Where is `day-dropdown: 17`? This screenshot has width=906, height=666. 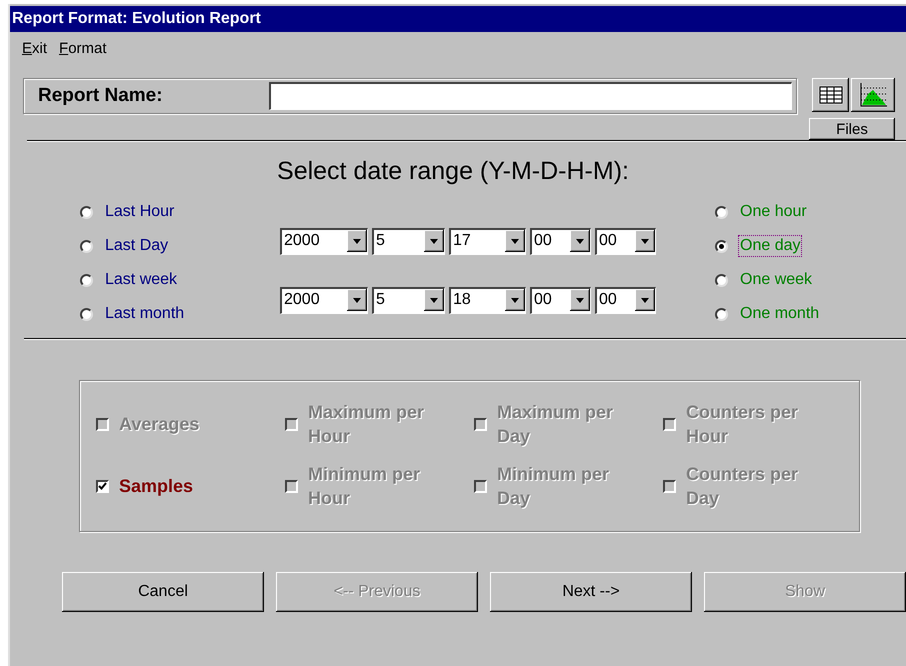 day-dropdown: 17 is located at coordinates (487, 241).